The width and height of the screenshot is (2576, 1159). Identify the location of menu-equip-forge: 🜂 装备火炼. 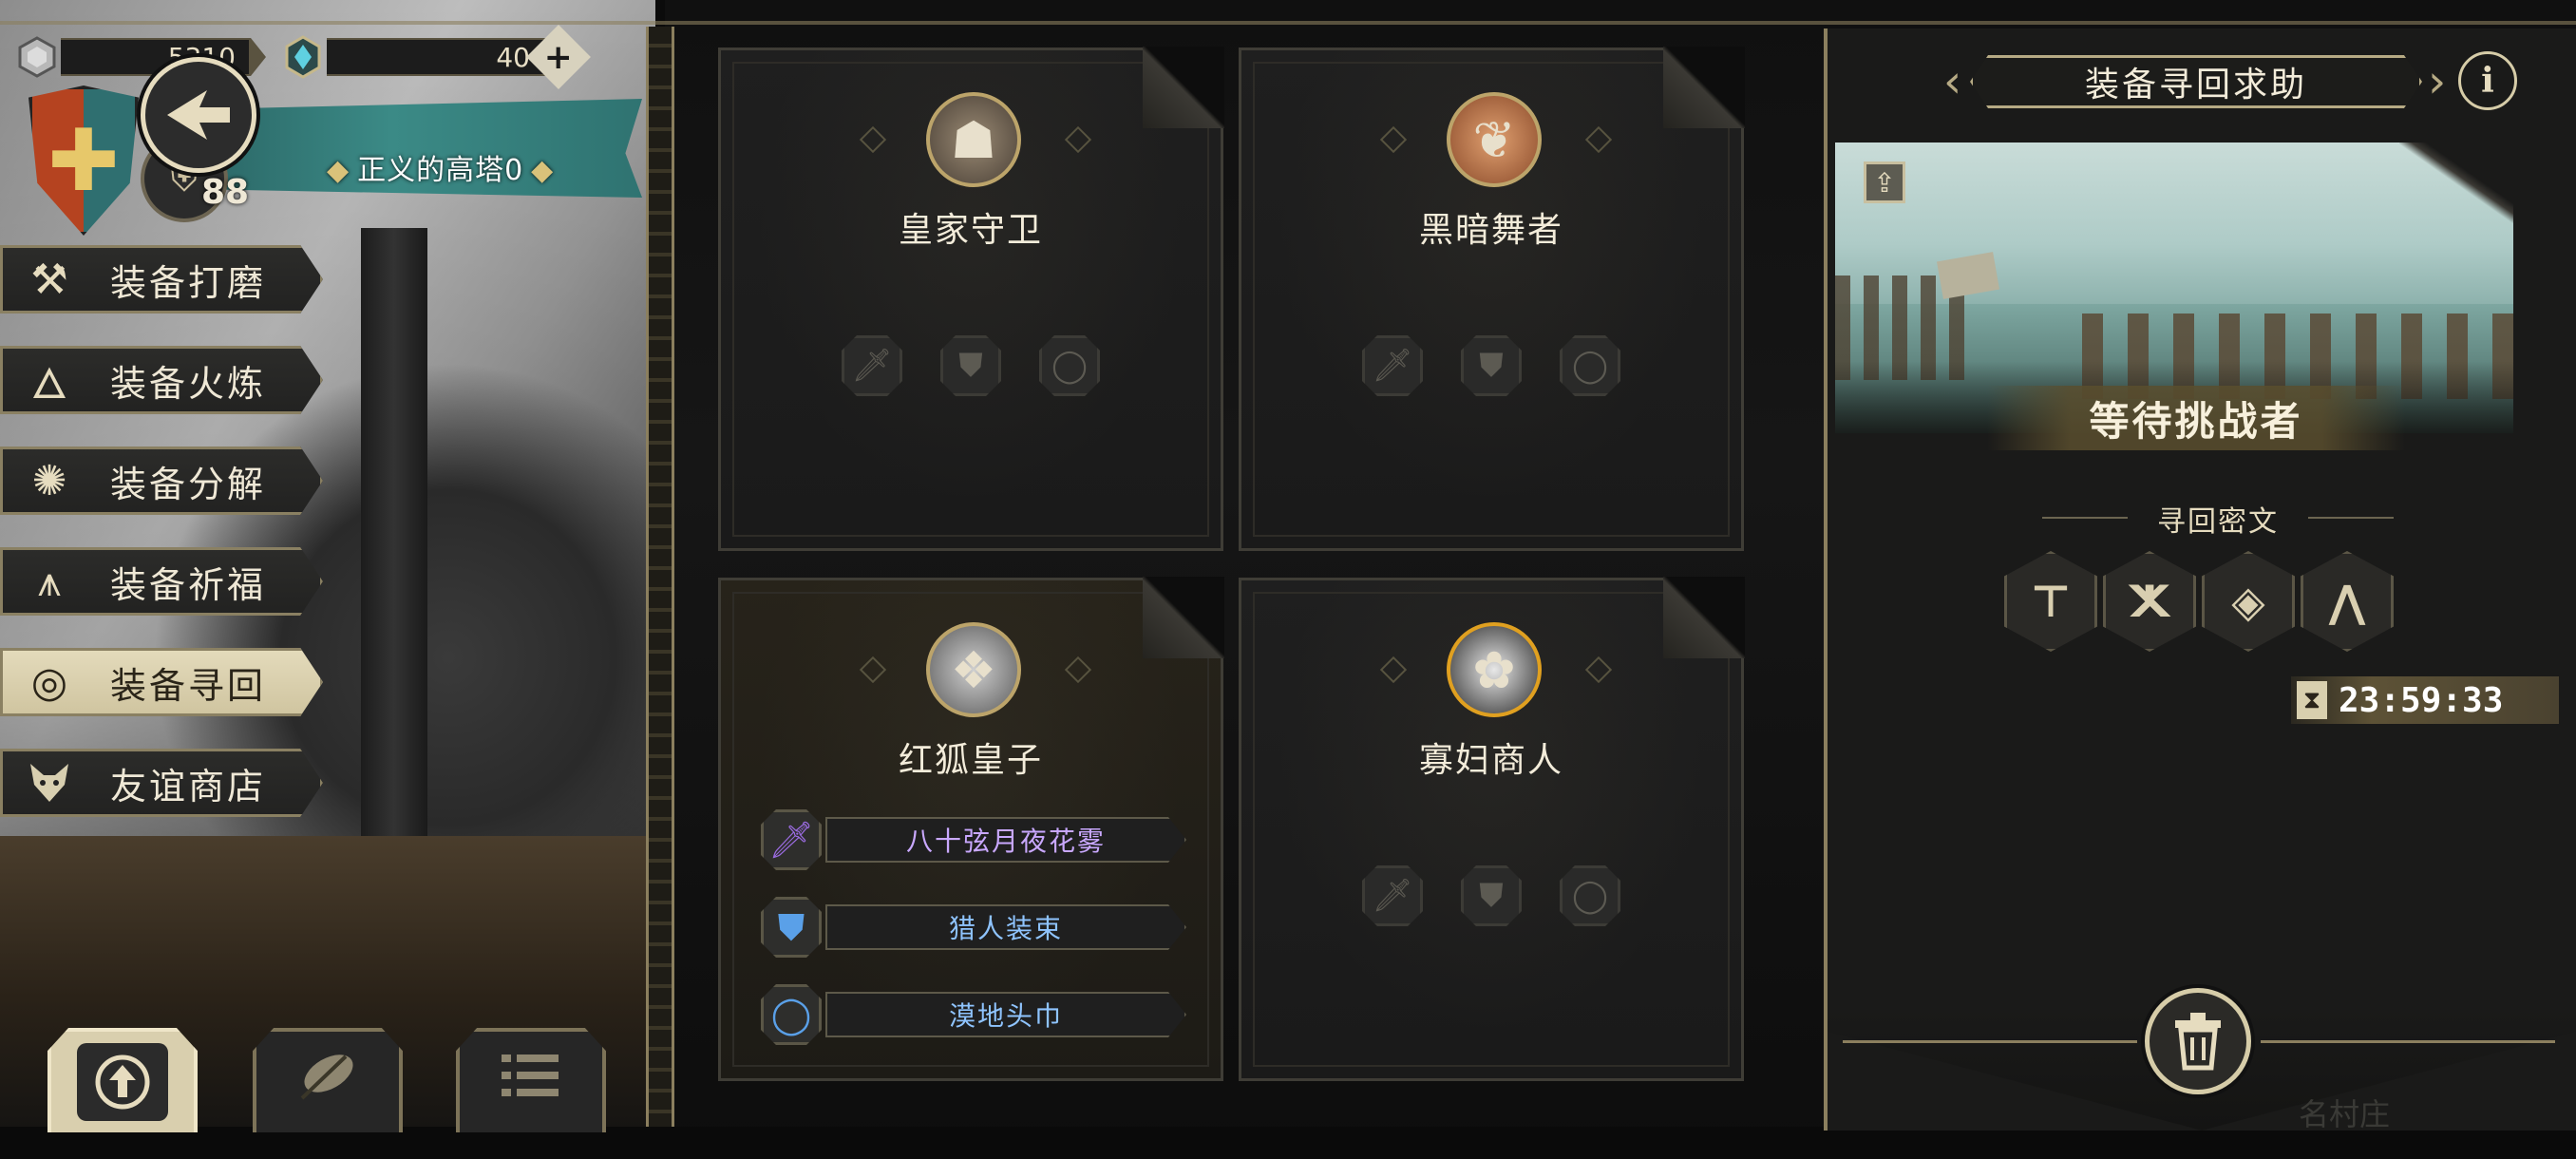
(161, 380).